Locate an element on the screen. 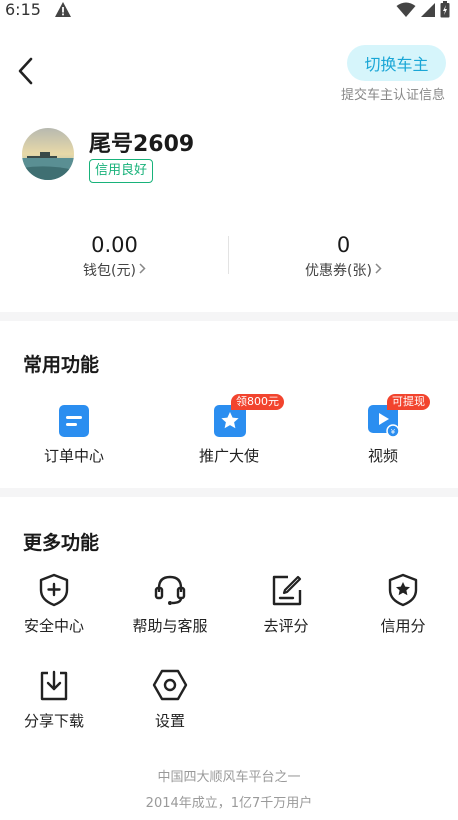  wallet-stat: 0.00 钱包(元) is located at coordinates (114, 256).